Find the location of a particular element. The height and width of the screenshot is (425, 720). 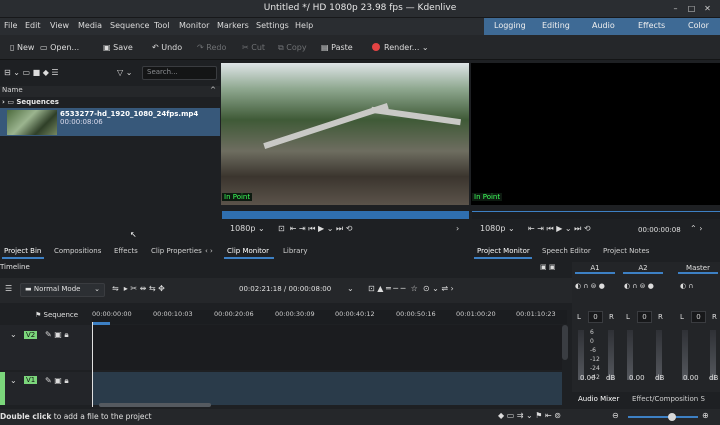

tab-clip-properties: Clip Properties is located at coordinates (176, 251).